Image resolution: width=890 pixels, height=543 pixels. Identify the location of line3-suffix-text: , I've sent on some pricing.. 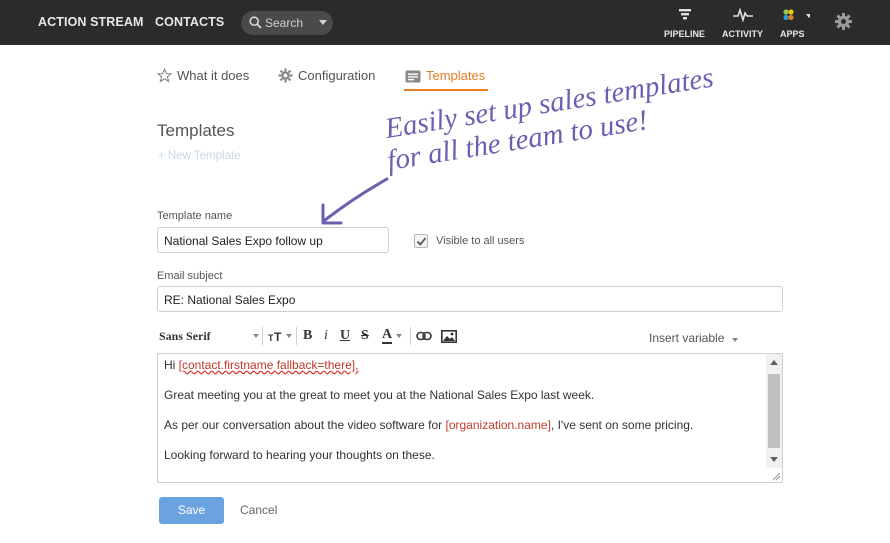
(622, 425).